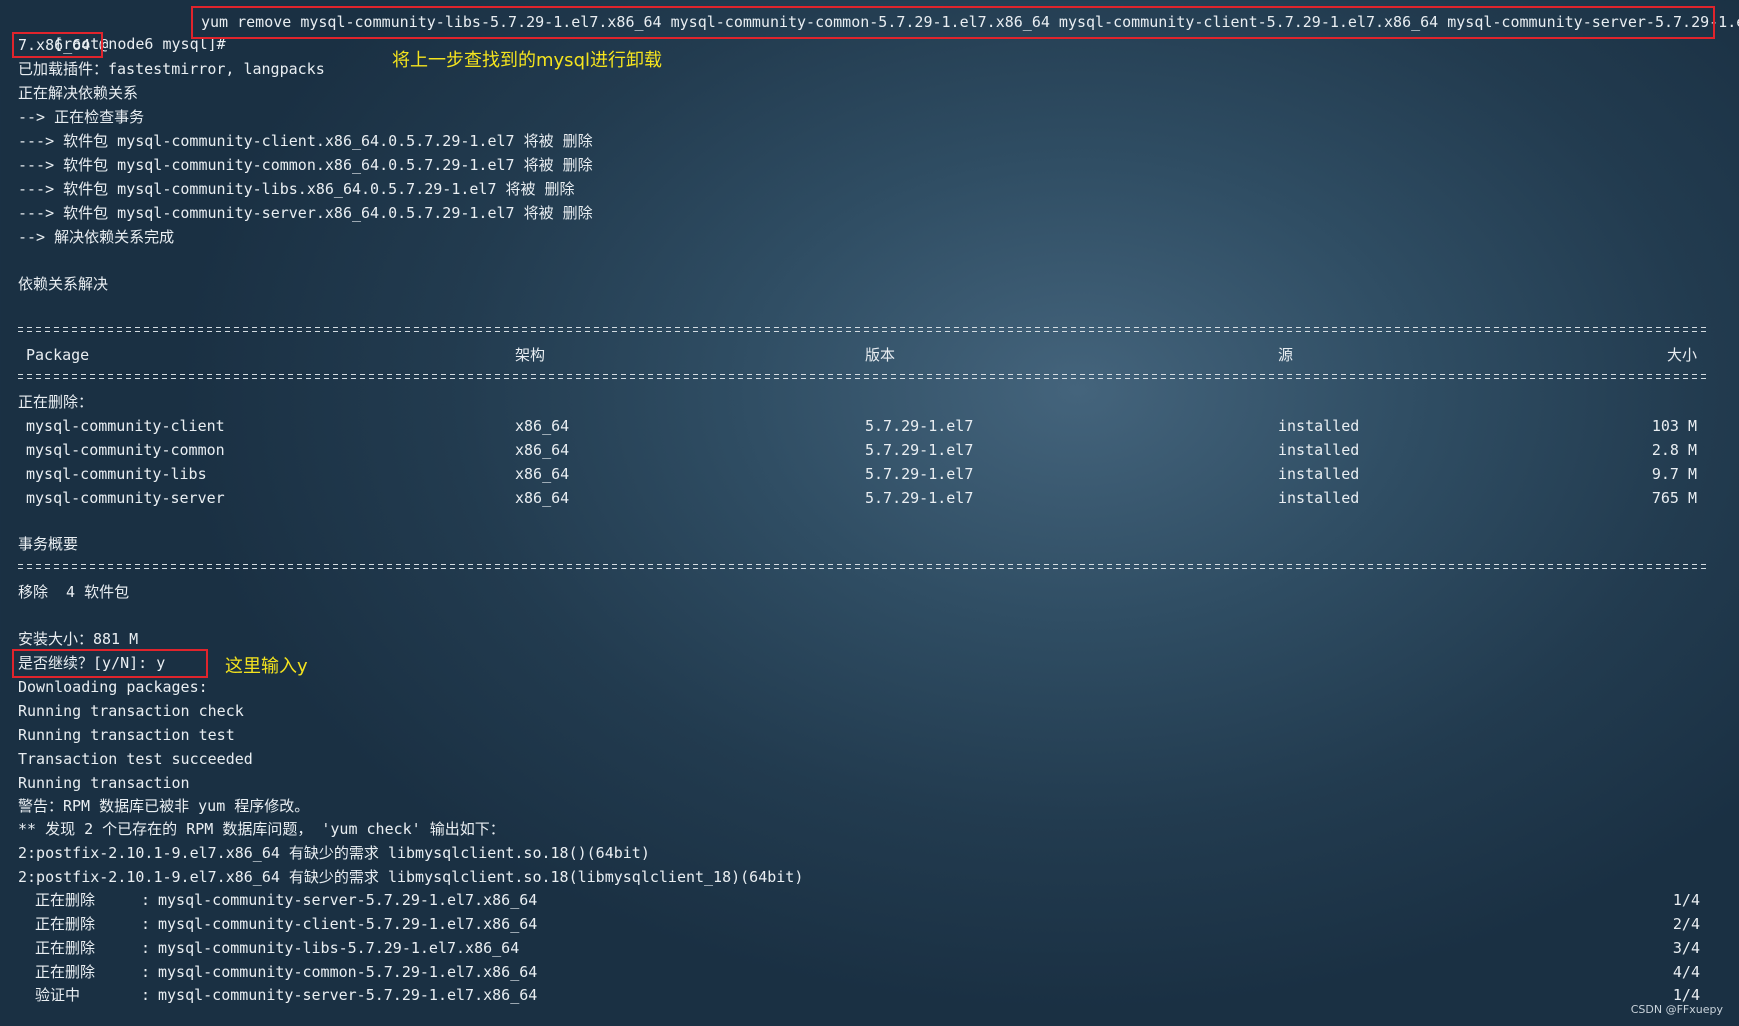 Image resolution: width=1739 pixels, height=1026 pixels. Describe the element at coordinates (1674, 474) in the screenshot. I see `pkg-size: 9.7 M` at that location.